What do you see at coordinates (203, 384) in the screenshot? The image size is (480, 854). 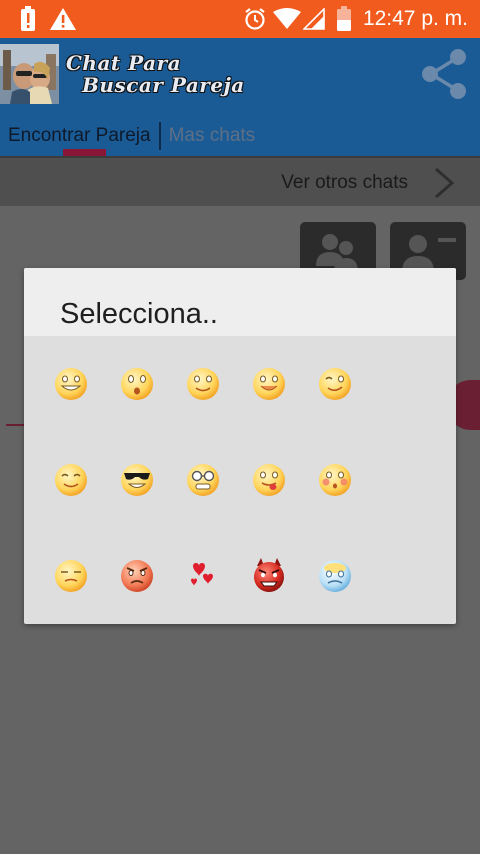 I see `smile-emoji` at bounding box center [203, 384].